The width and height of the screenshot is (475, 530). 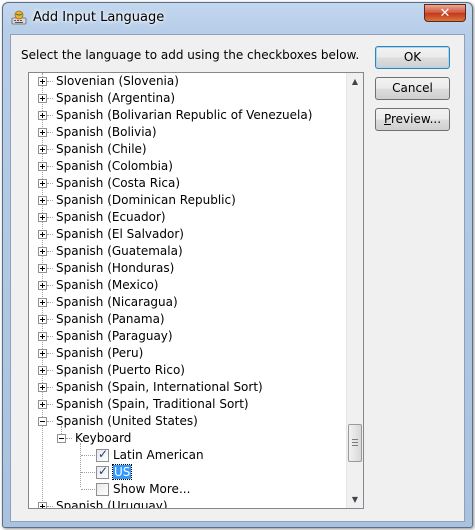 I want to click on language-item: Spanish (Ecuador), so click(x=111, y=217).